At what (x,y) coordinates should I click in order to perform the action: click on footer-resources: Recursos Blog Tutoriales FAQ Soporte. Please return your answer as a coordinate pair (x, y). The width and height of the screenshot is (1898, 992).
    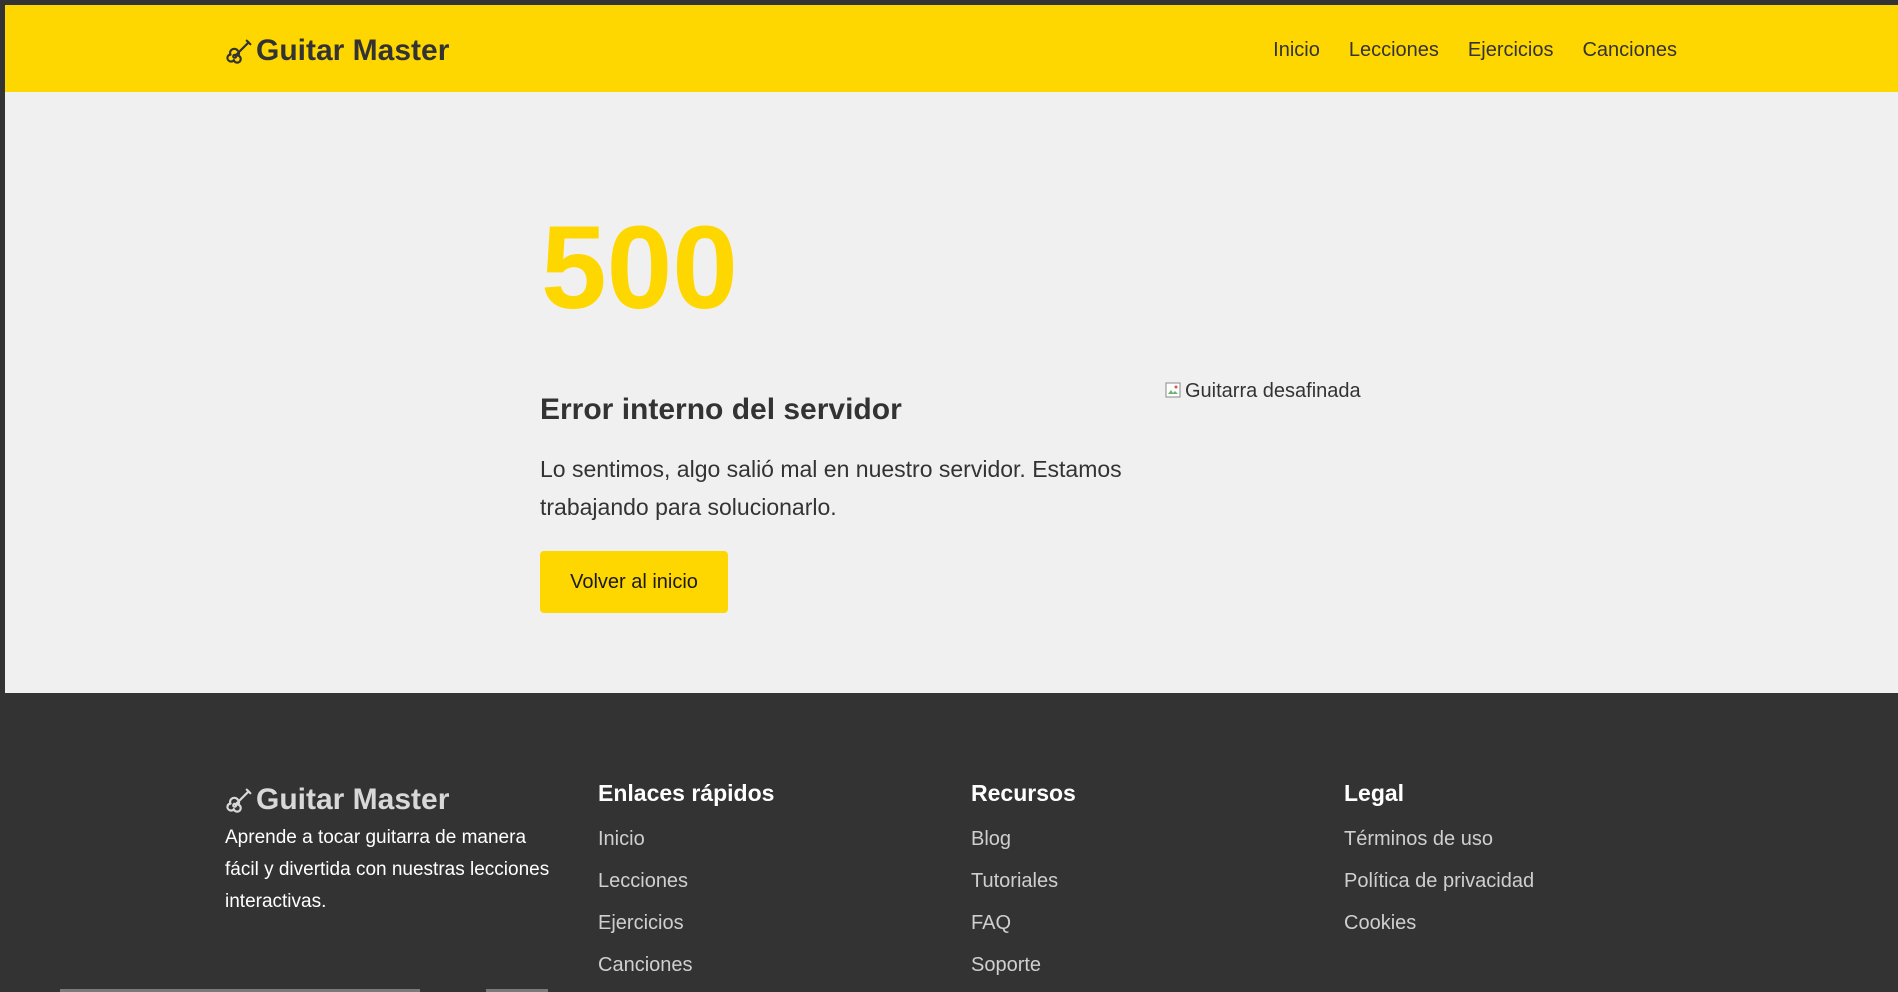
    Looking at the image, I should click on (1023, 885).